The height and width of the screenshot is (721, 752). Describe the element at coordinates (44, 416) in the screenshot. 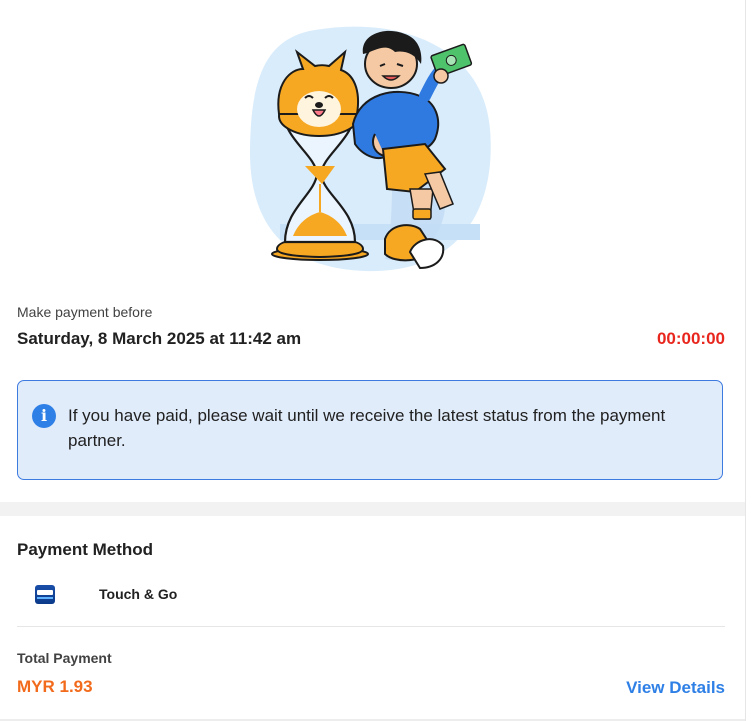

I see `info-icon: i` at that location.